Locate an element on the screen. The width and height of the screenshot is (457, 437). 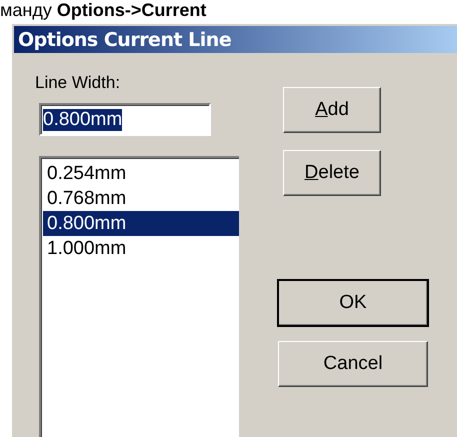
dialog-button: Cancel is located at coordinates (353, 364).